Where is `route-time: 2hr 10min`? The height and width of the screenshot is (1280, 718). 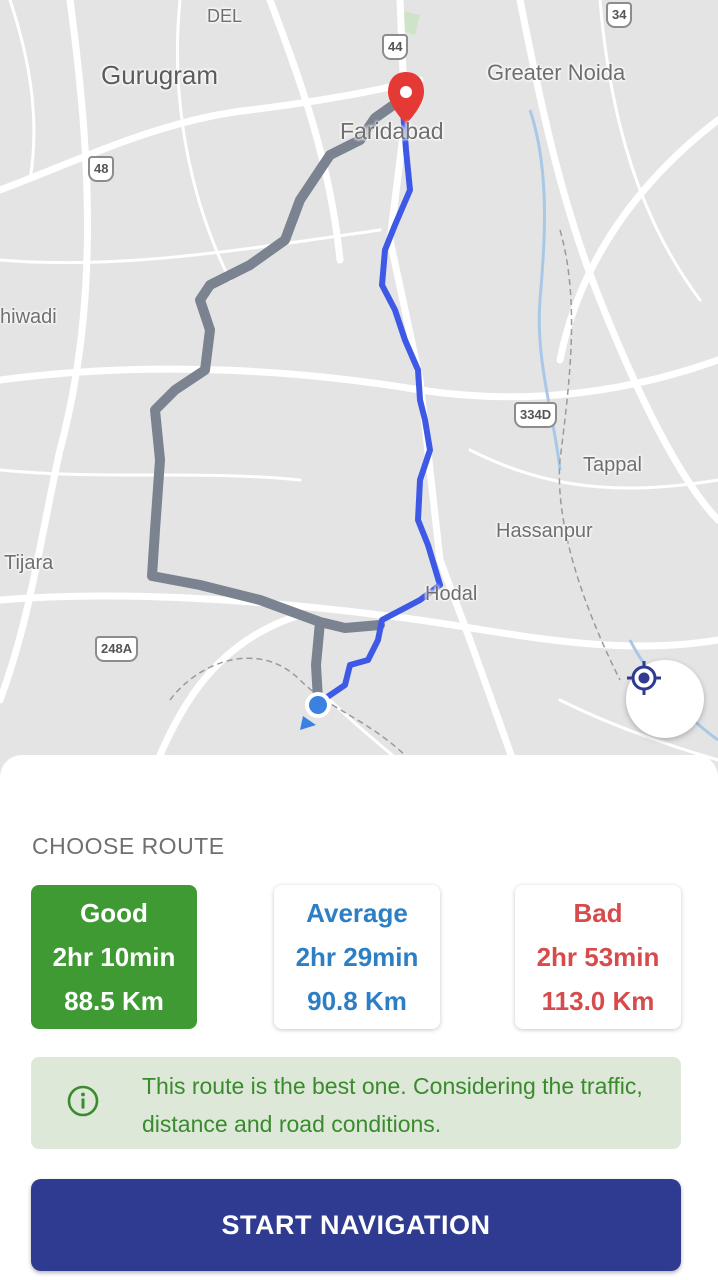
route-time: 2hr 10min is located at coordinates (114, 957).